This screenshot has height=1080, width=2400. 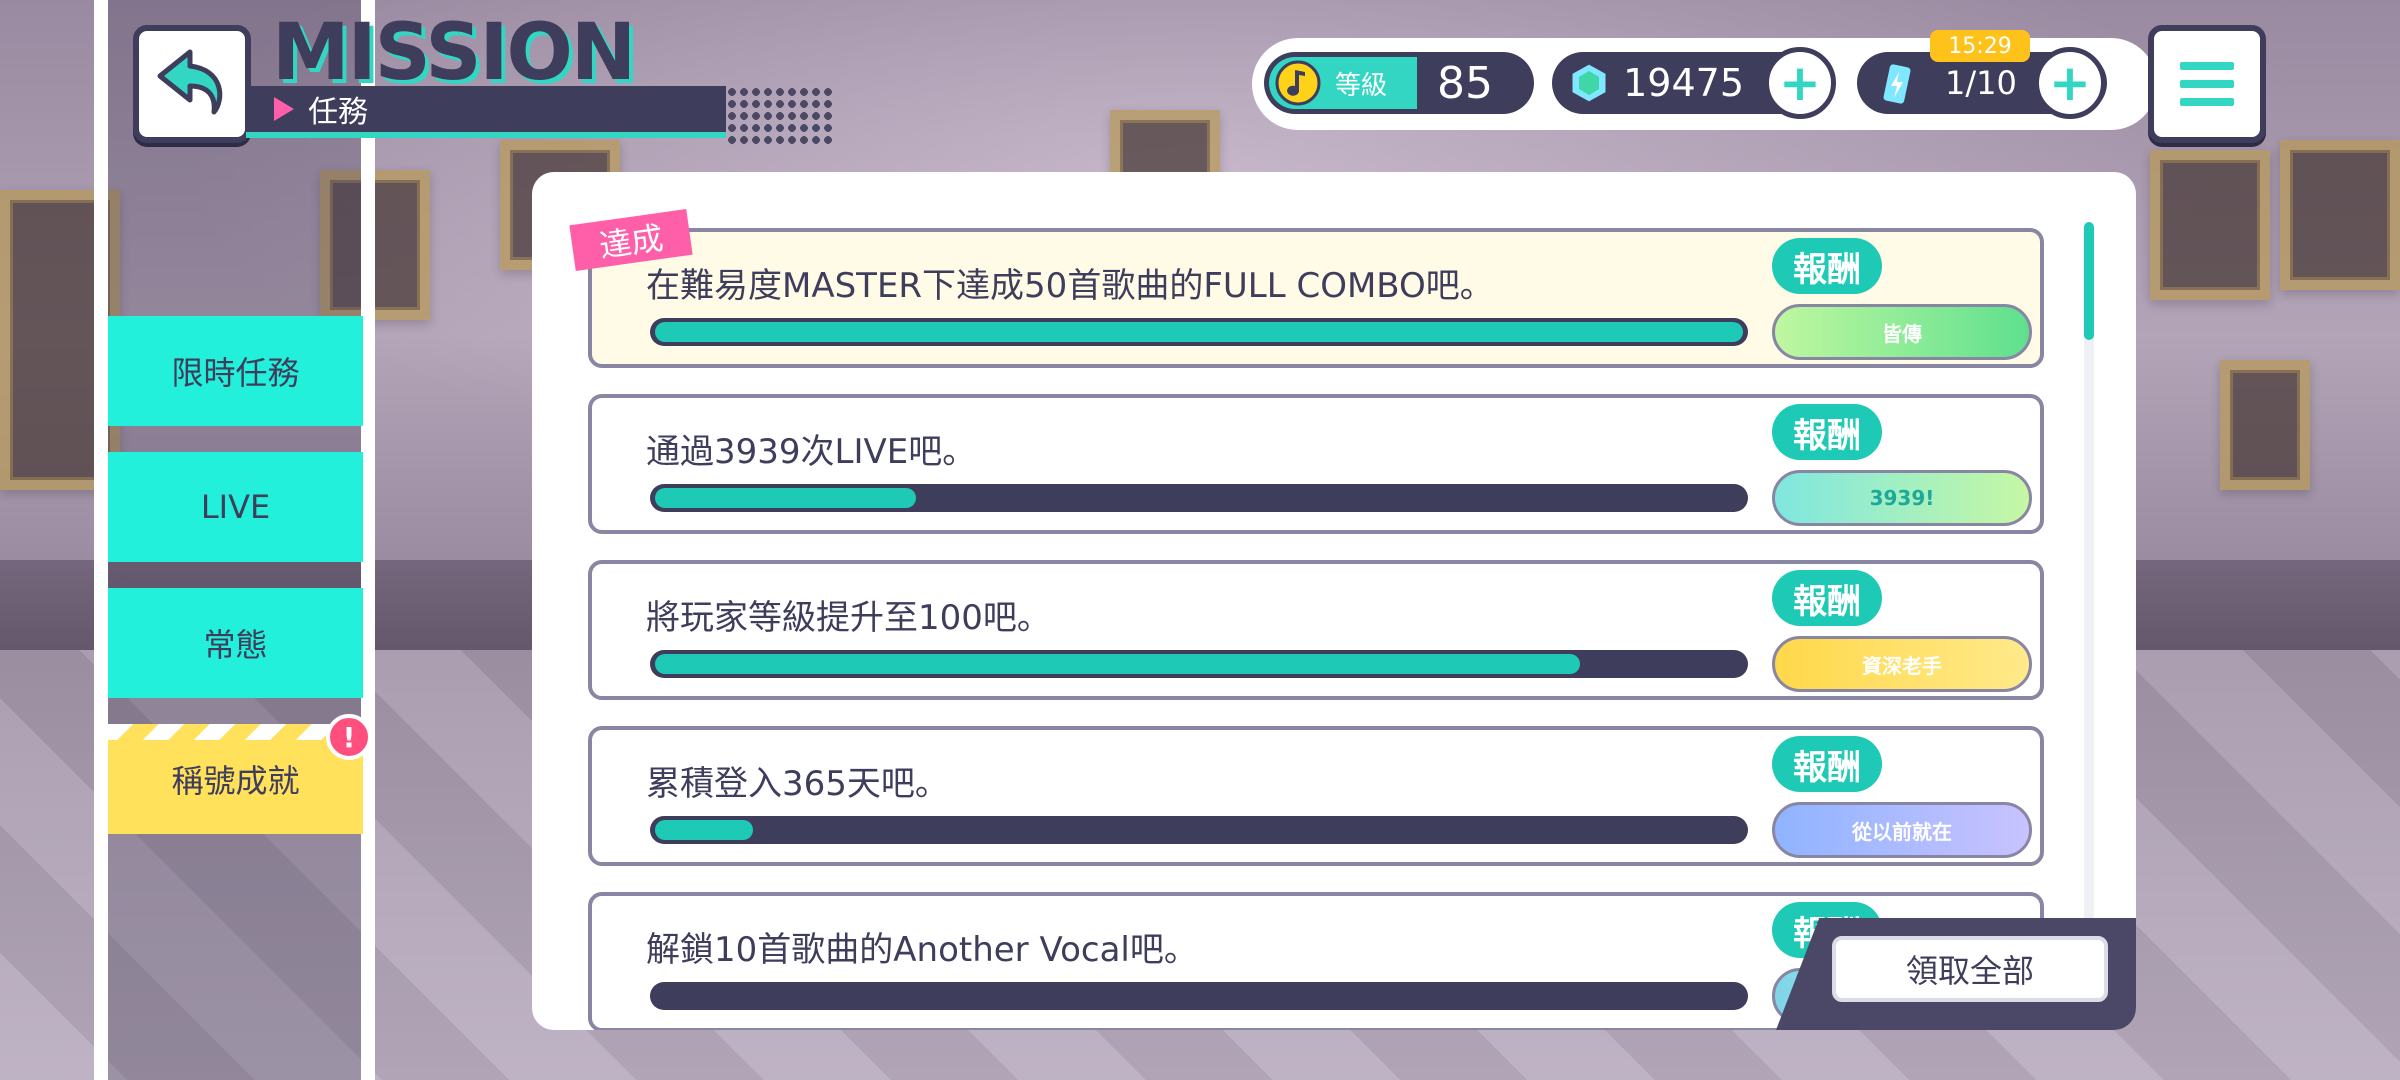 I want to click on add-gems-button: +, so click(x=1800, y=83).